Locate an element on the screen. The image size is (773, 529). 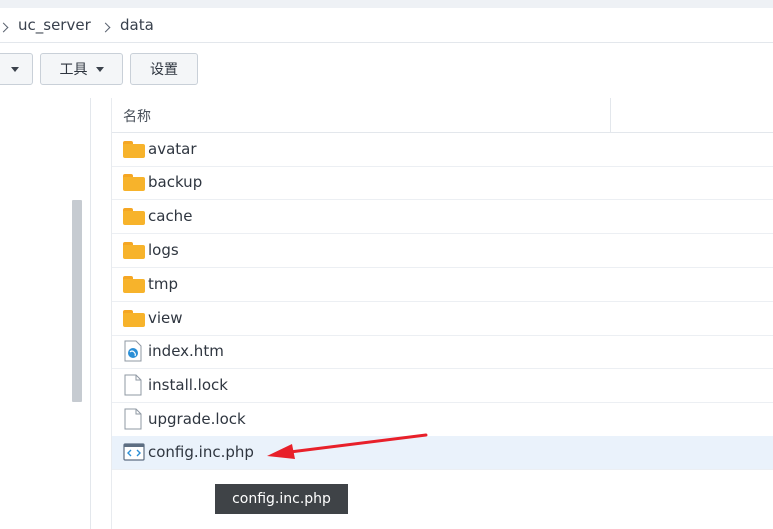
file-row-config-inc-php: config.inc.php is located at coordinates (442, 453).